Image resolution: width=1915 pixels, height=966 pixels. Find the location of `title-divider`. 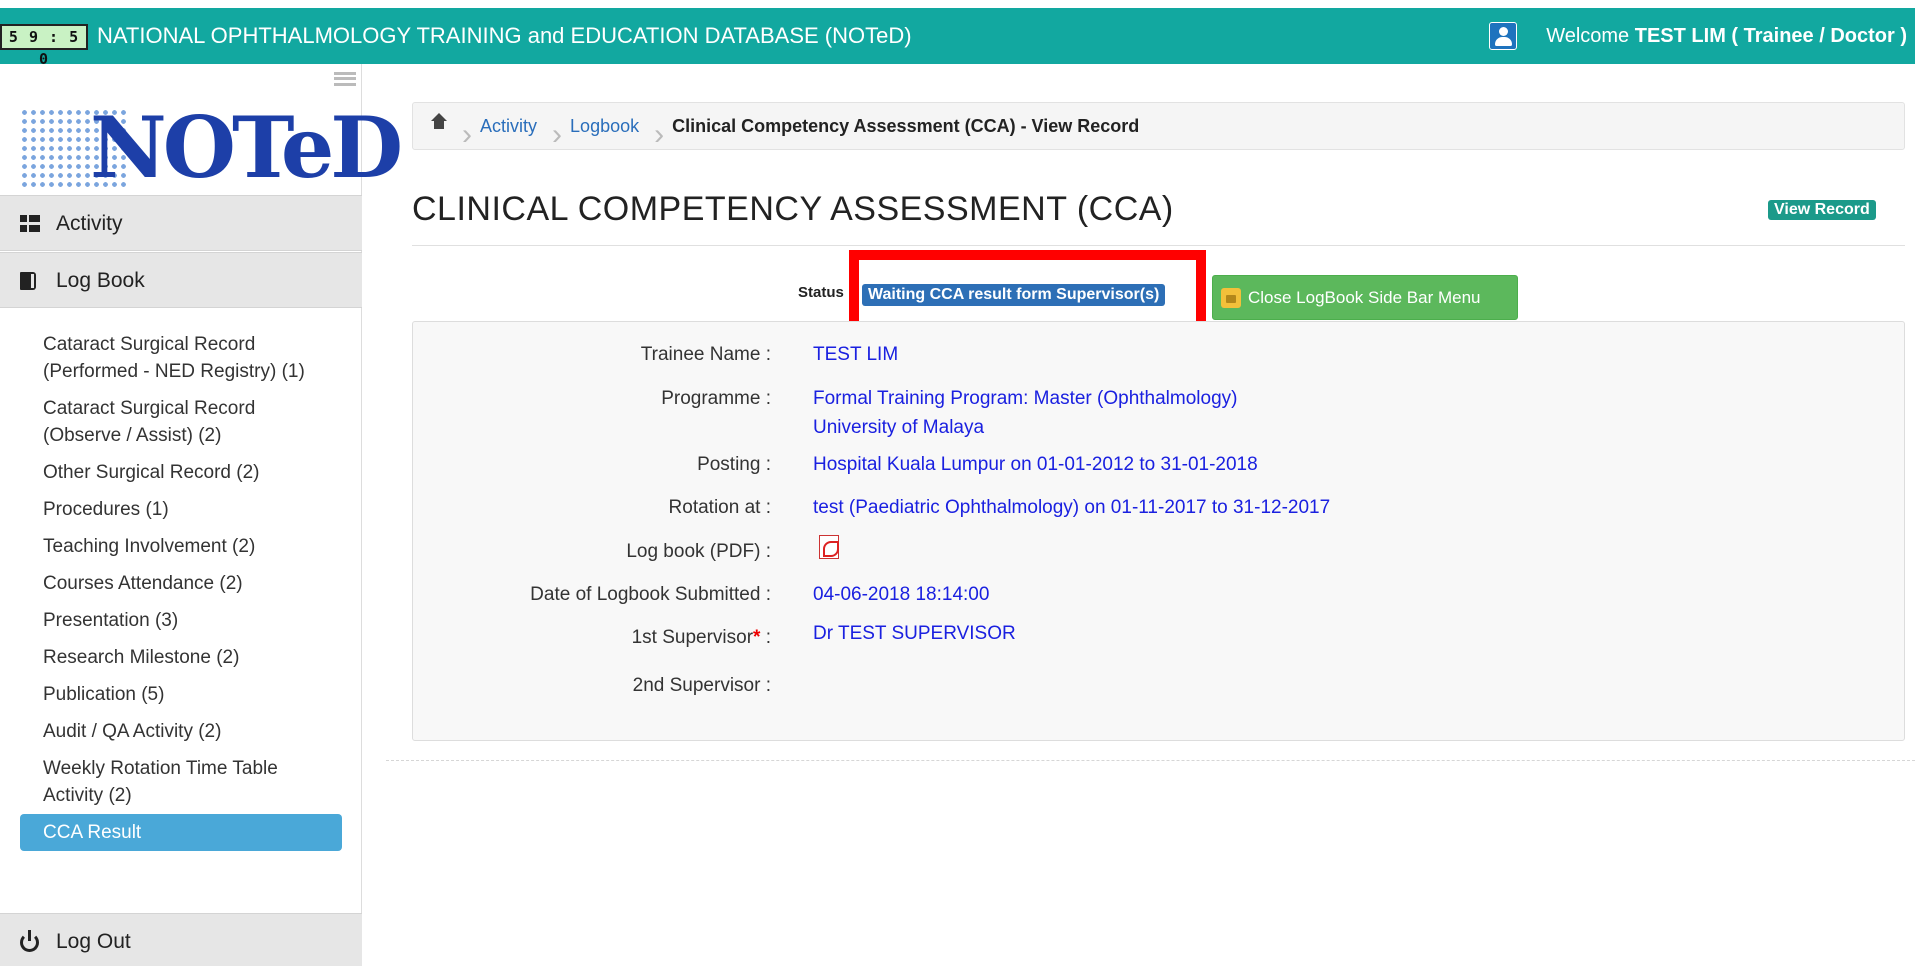

title-divider is located at coordinates (1158, 245).